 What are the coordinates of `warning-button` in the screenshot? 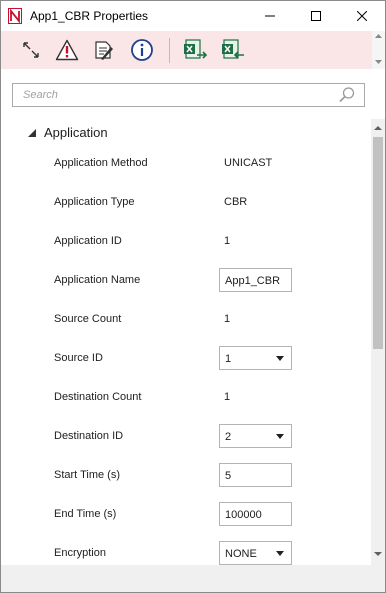 It's located at (67, 50).